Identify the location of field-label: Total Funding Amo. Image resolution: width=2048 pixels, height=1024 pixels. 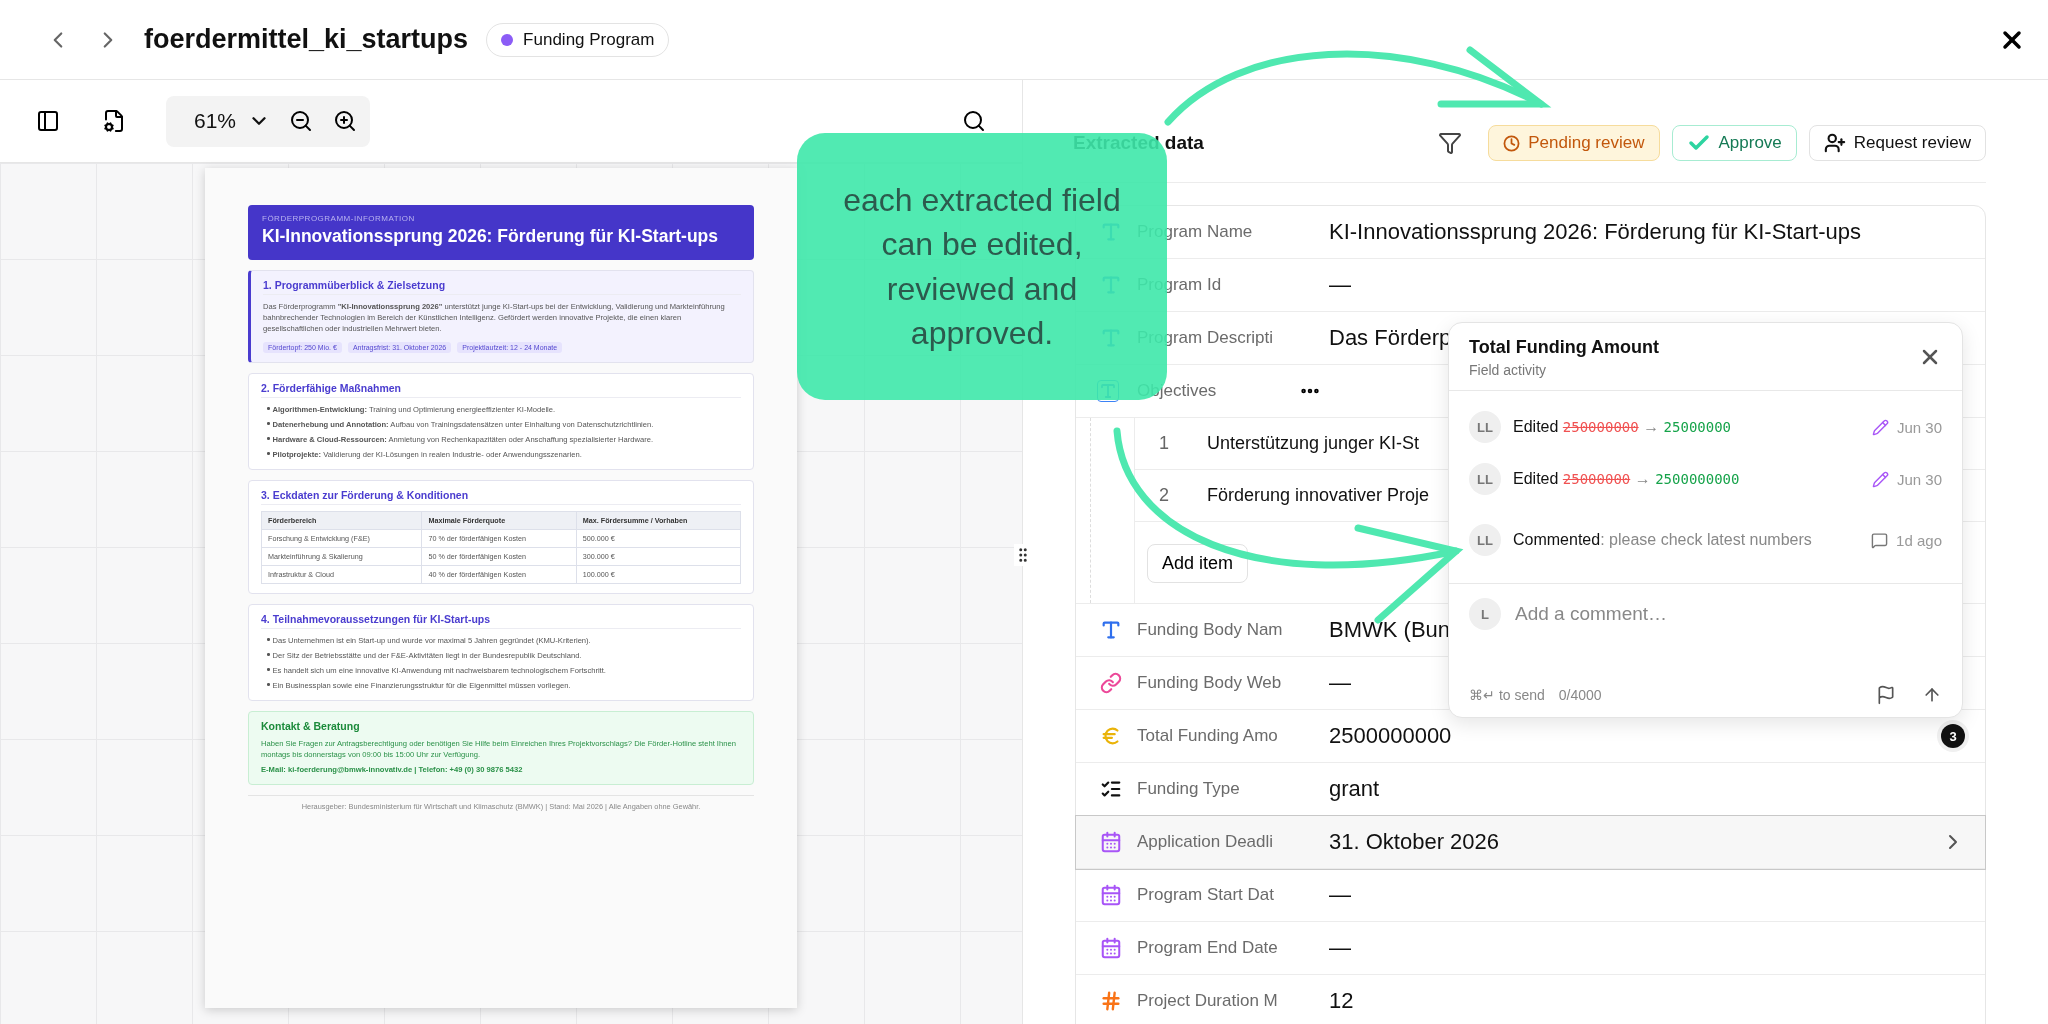
(1207, 736).